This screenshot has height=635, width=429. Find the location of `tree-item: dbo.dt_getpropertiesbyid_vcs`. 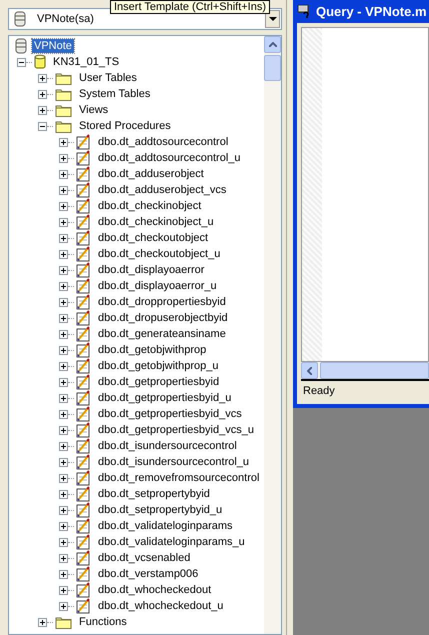

tree-item: dbo.dt_getpropertiesbyid_vcs is located at coordinates (170, 414).